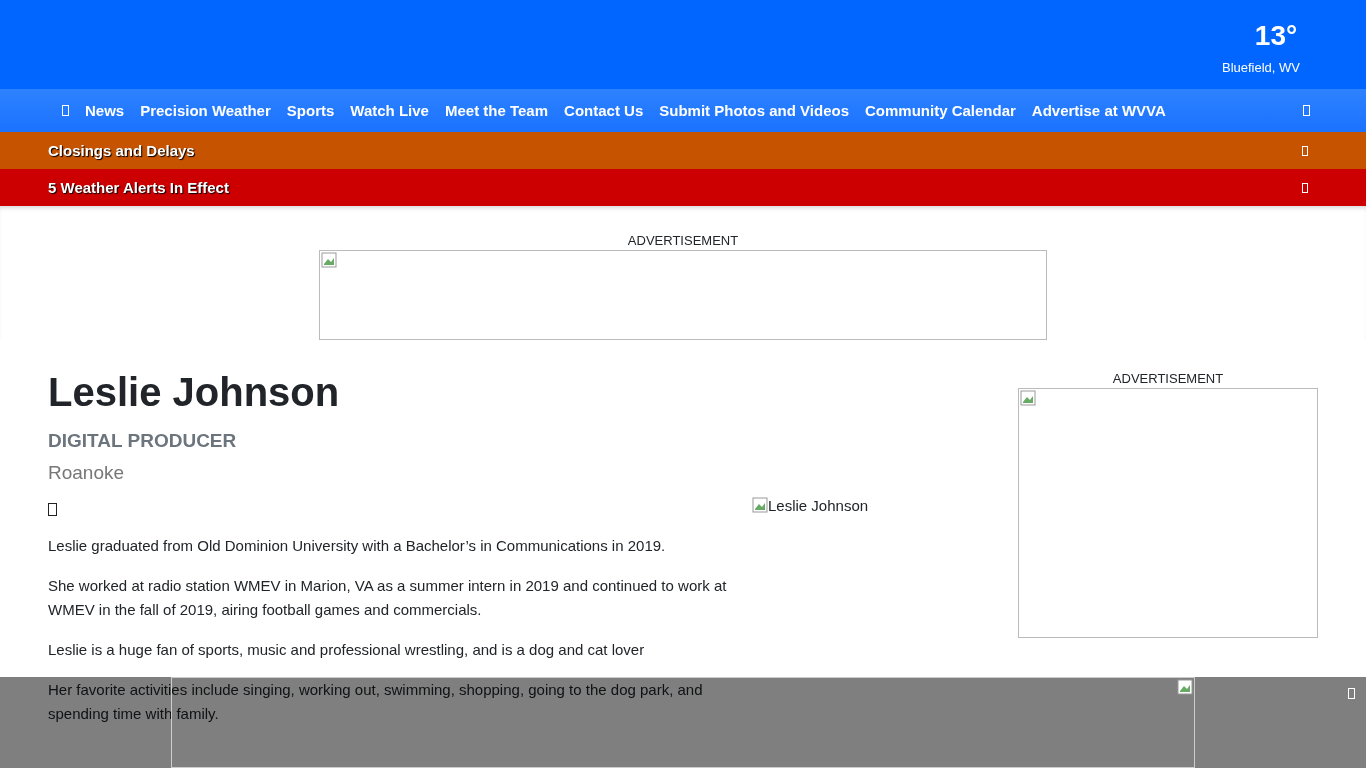 This screenshot has width=1366, height=768. What do you see at coordinates (347, 650) in the screenshot?
I see `bio-paragraph: Leslie is a huge fan of sports, music and professional wrestling, and is a dog and cat lover` at bounding box center [347, 650].